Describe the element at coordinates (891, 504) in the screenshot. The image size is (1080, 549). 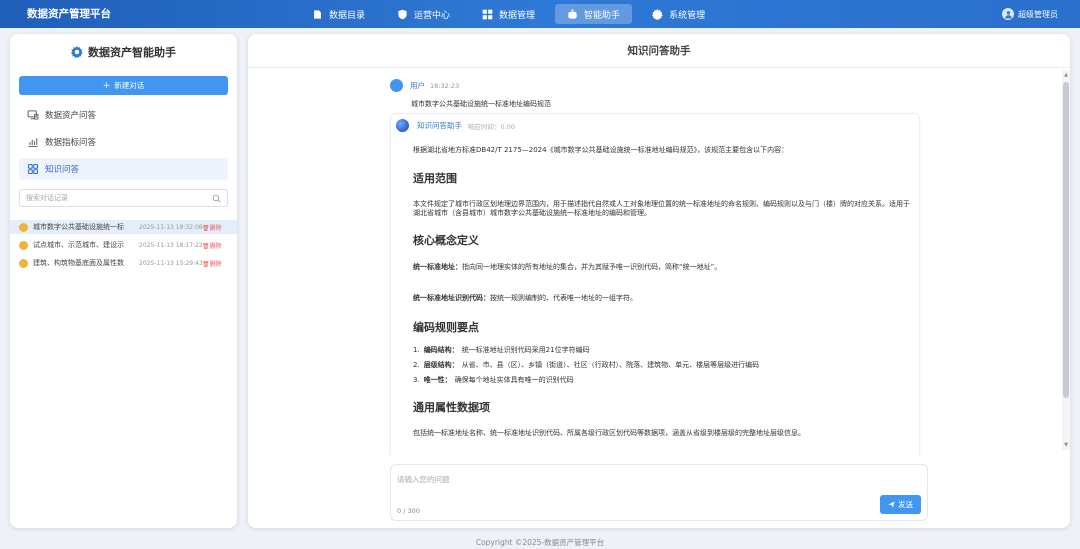
I see `send-icon` at that location.